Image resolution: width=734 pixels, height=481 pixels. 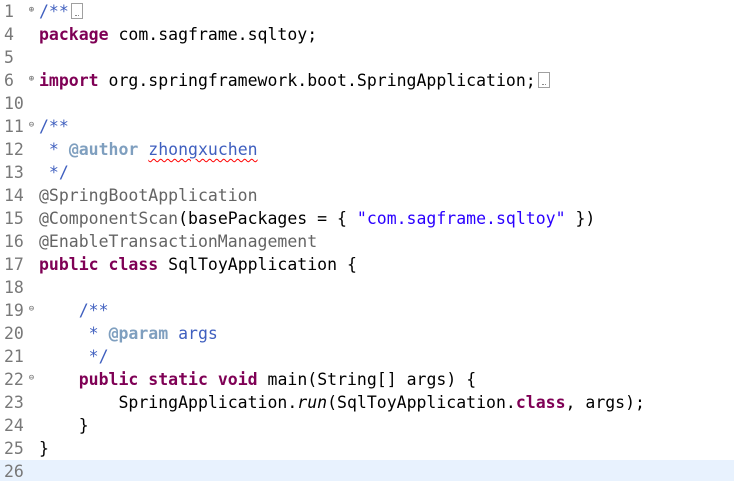 I want to click on line-number: 16, so click(x=14, y=241).